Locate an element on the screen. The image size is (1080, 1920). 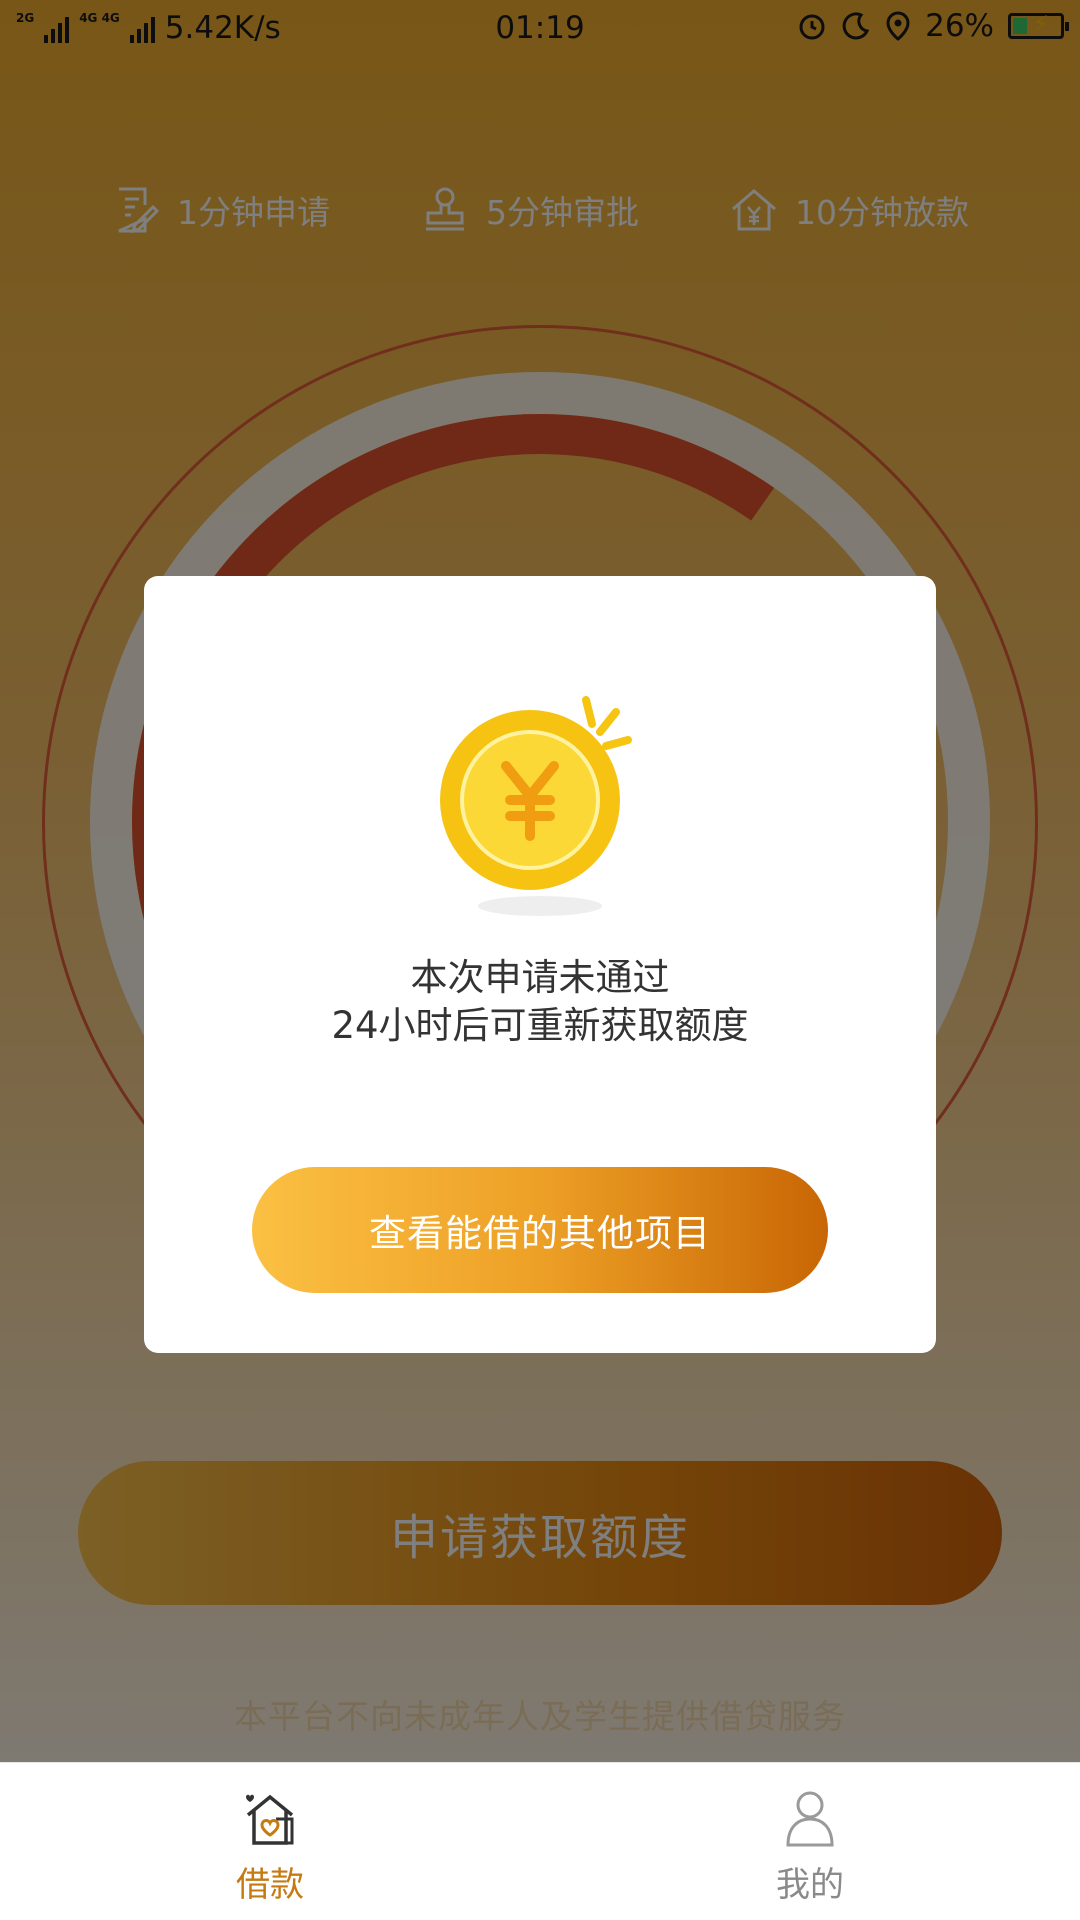
nav-tab-mine: 我的 is located at coordinates (810, 1846).